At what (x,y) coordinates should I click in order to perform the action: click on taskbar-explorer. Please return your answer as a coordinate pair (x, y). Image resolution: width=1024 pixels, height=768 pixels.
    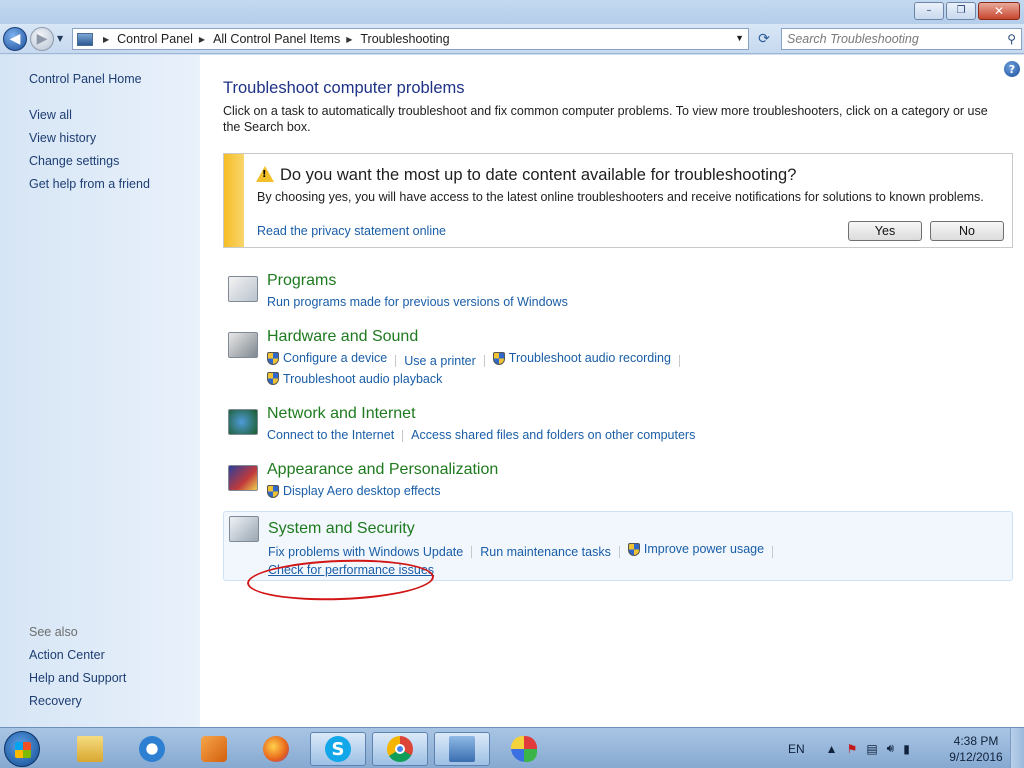
    Looking at the image, I should click on (90, 749).